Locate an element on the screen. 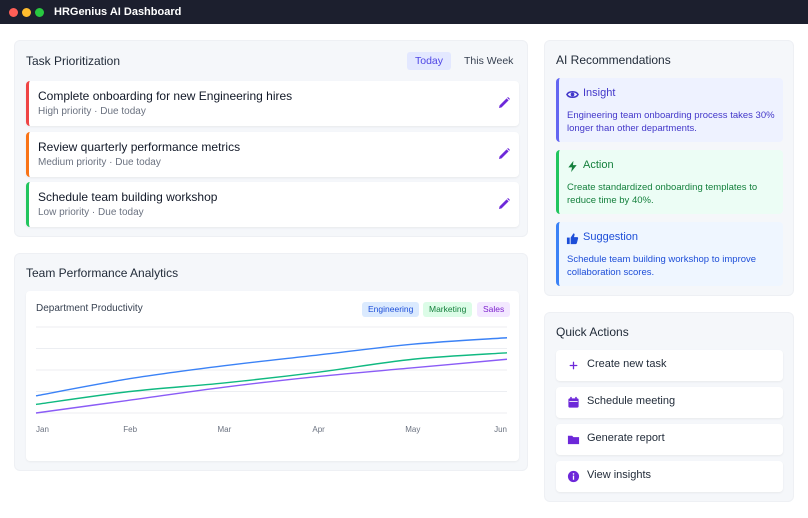 This screenshot has height=518, width=808. x-tick-label: Mar is located at coordinates (225, 429).